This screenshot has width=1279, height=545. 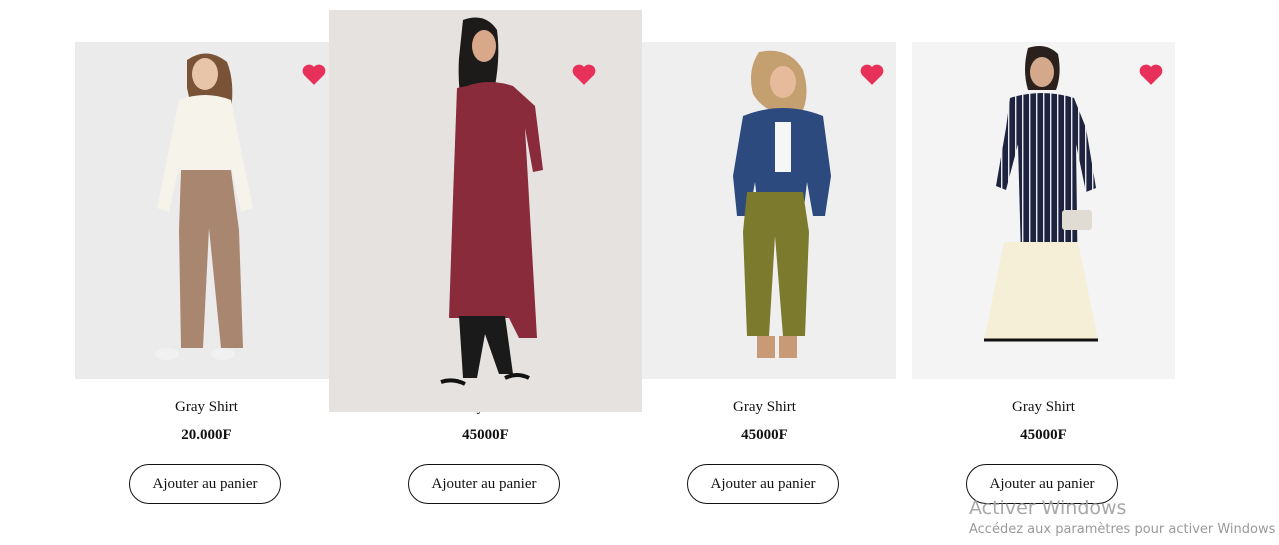 I want to click on product-price: 20.000F, so click(x=206, y=435).